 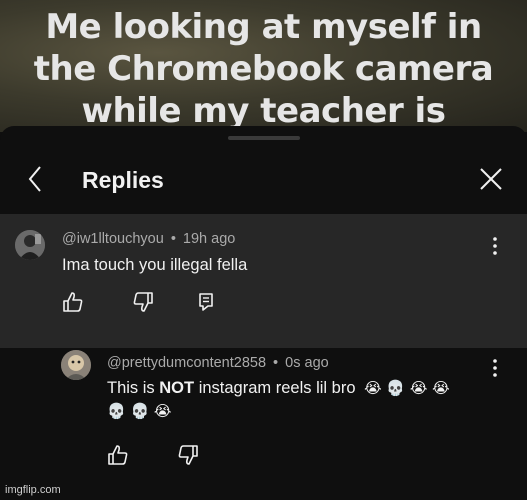 I want to click on comment-time: 19h ago, so click(x=209, y=239).